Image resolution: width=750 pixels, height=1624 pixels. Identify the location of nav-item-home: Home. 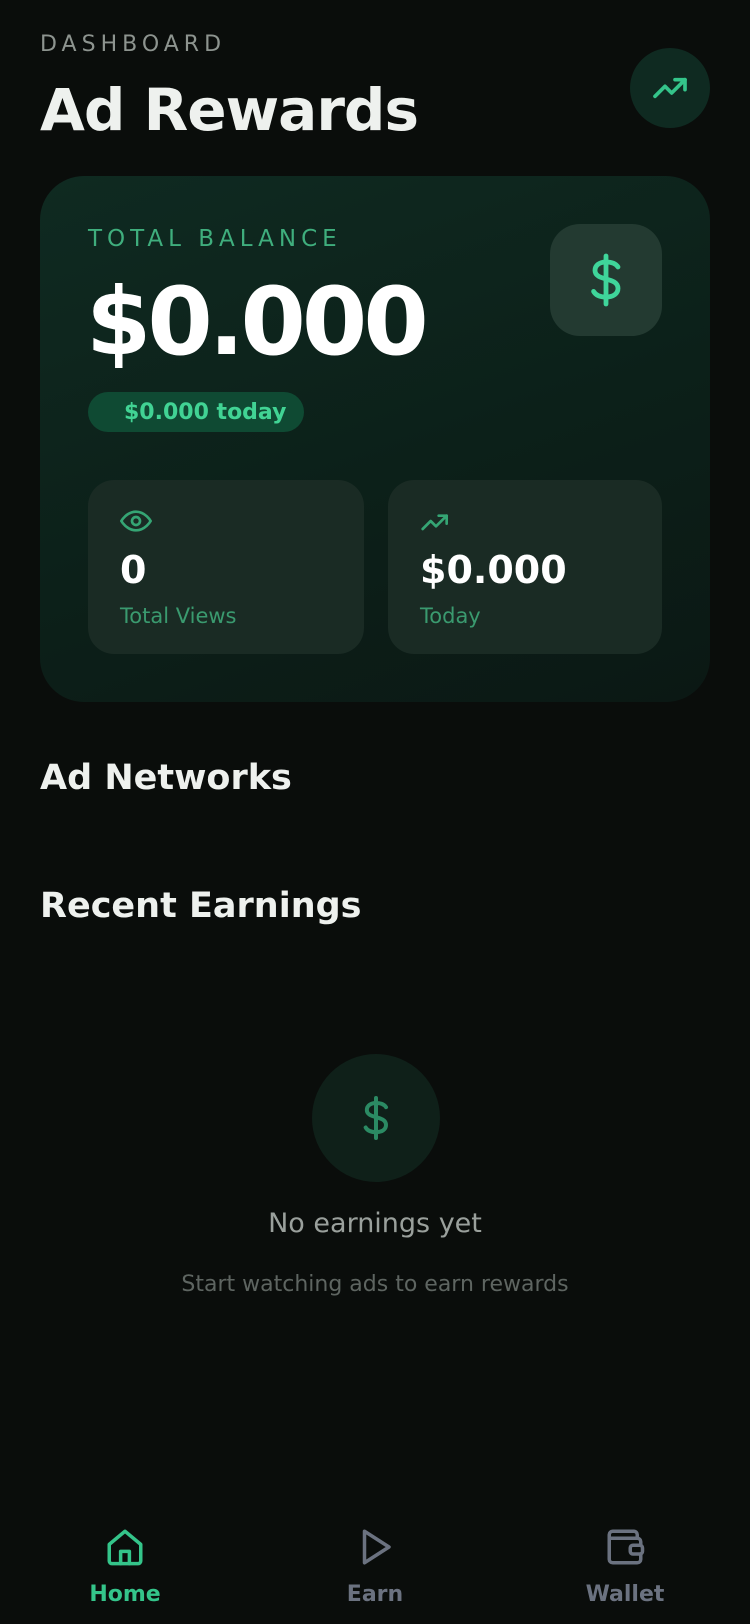
(125, 1566).